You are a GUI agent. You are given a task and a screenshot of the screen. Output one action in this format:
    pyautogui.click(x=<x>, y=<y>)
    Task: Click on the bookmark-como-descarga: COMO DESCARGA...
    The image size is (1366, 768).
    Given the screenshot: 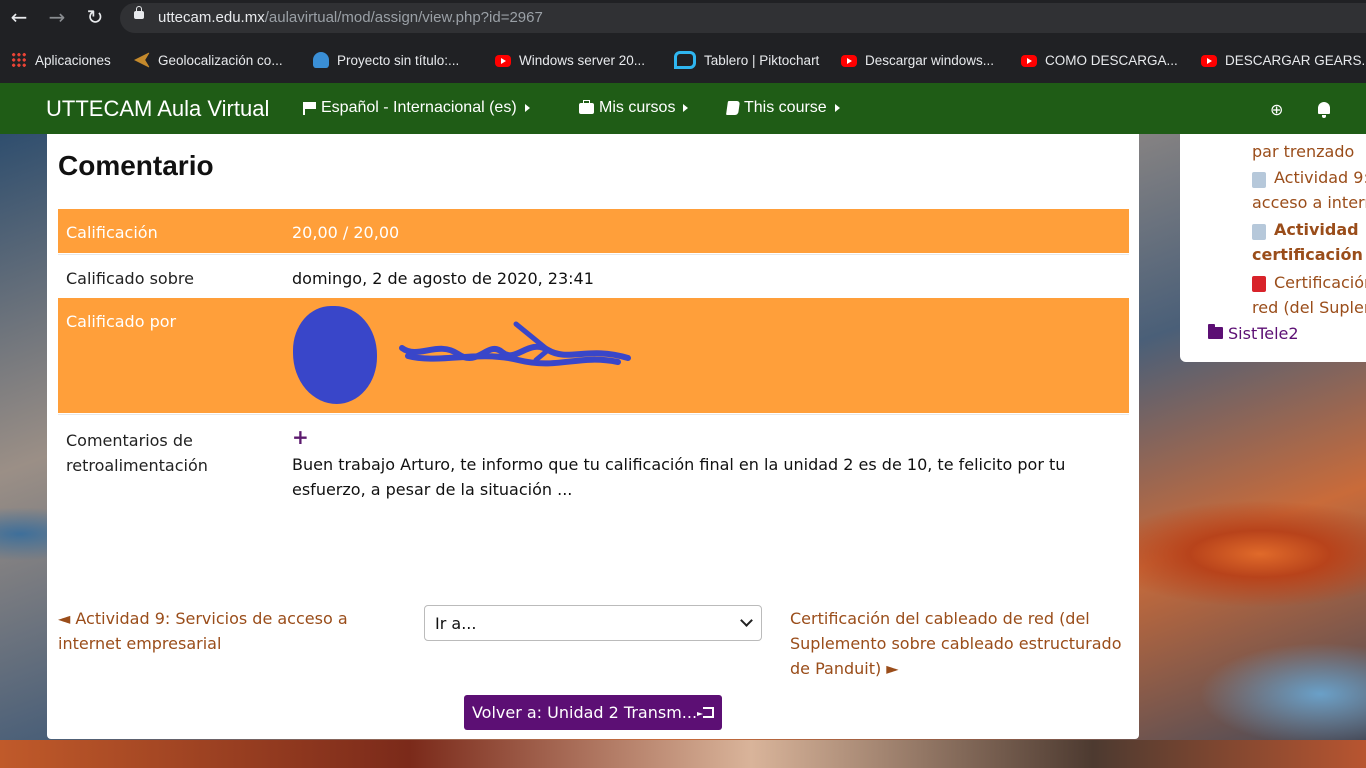 What is the action you would take?
    pyautogui.click(x=1099, y=60)
    